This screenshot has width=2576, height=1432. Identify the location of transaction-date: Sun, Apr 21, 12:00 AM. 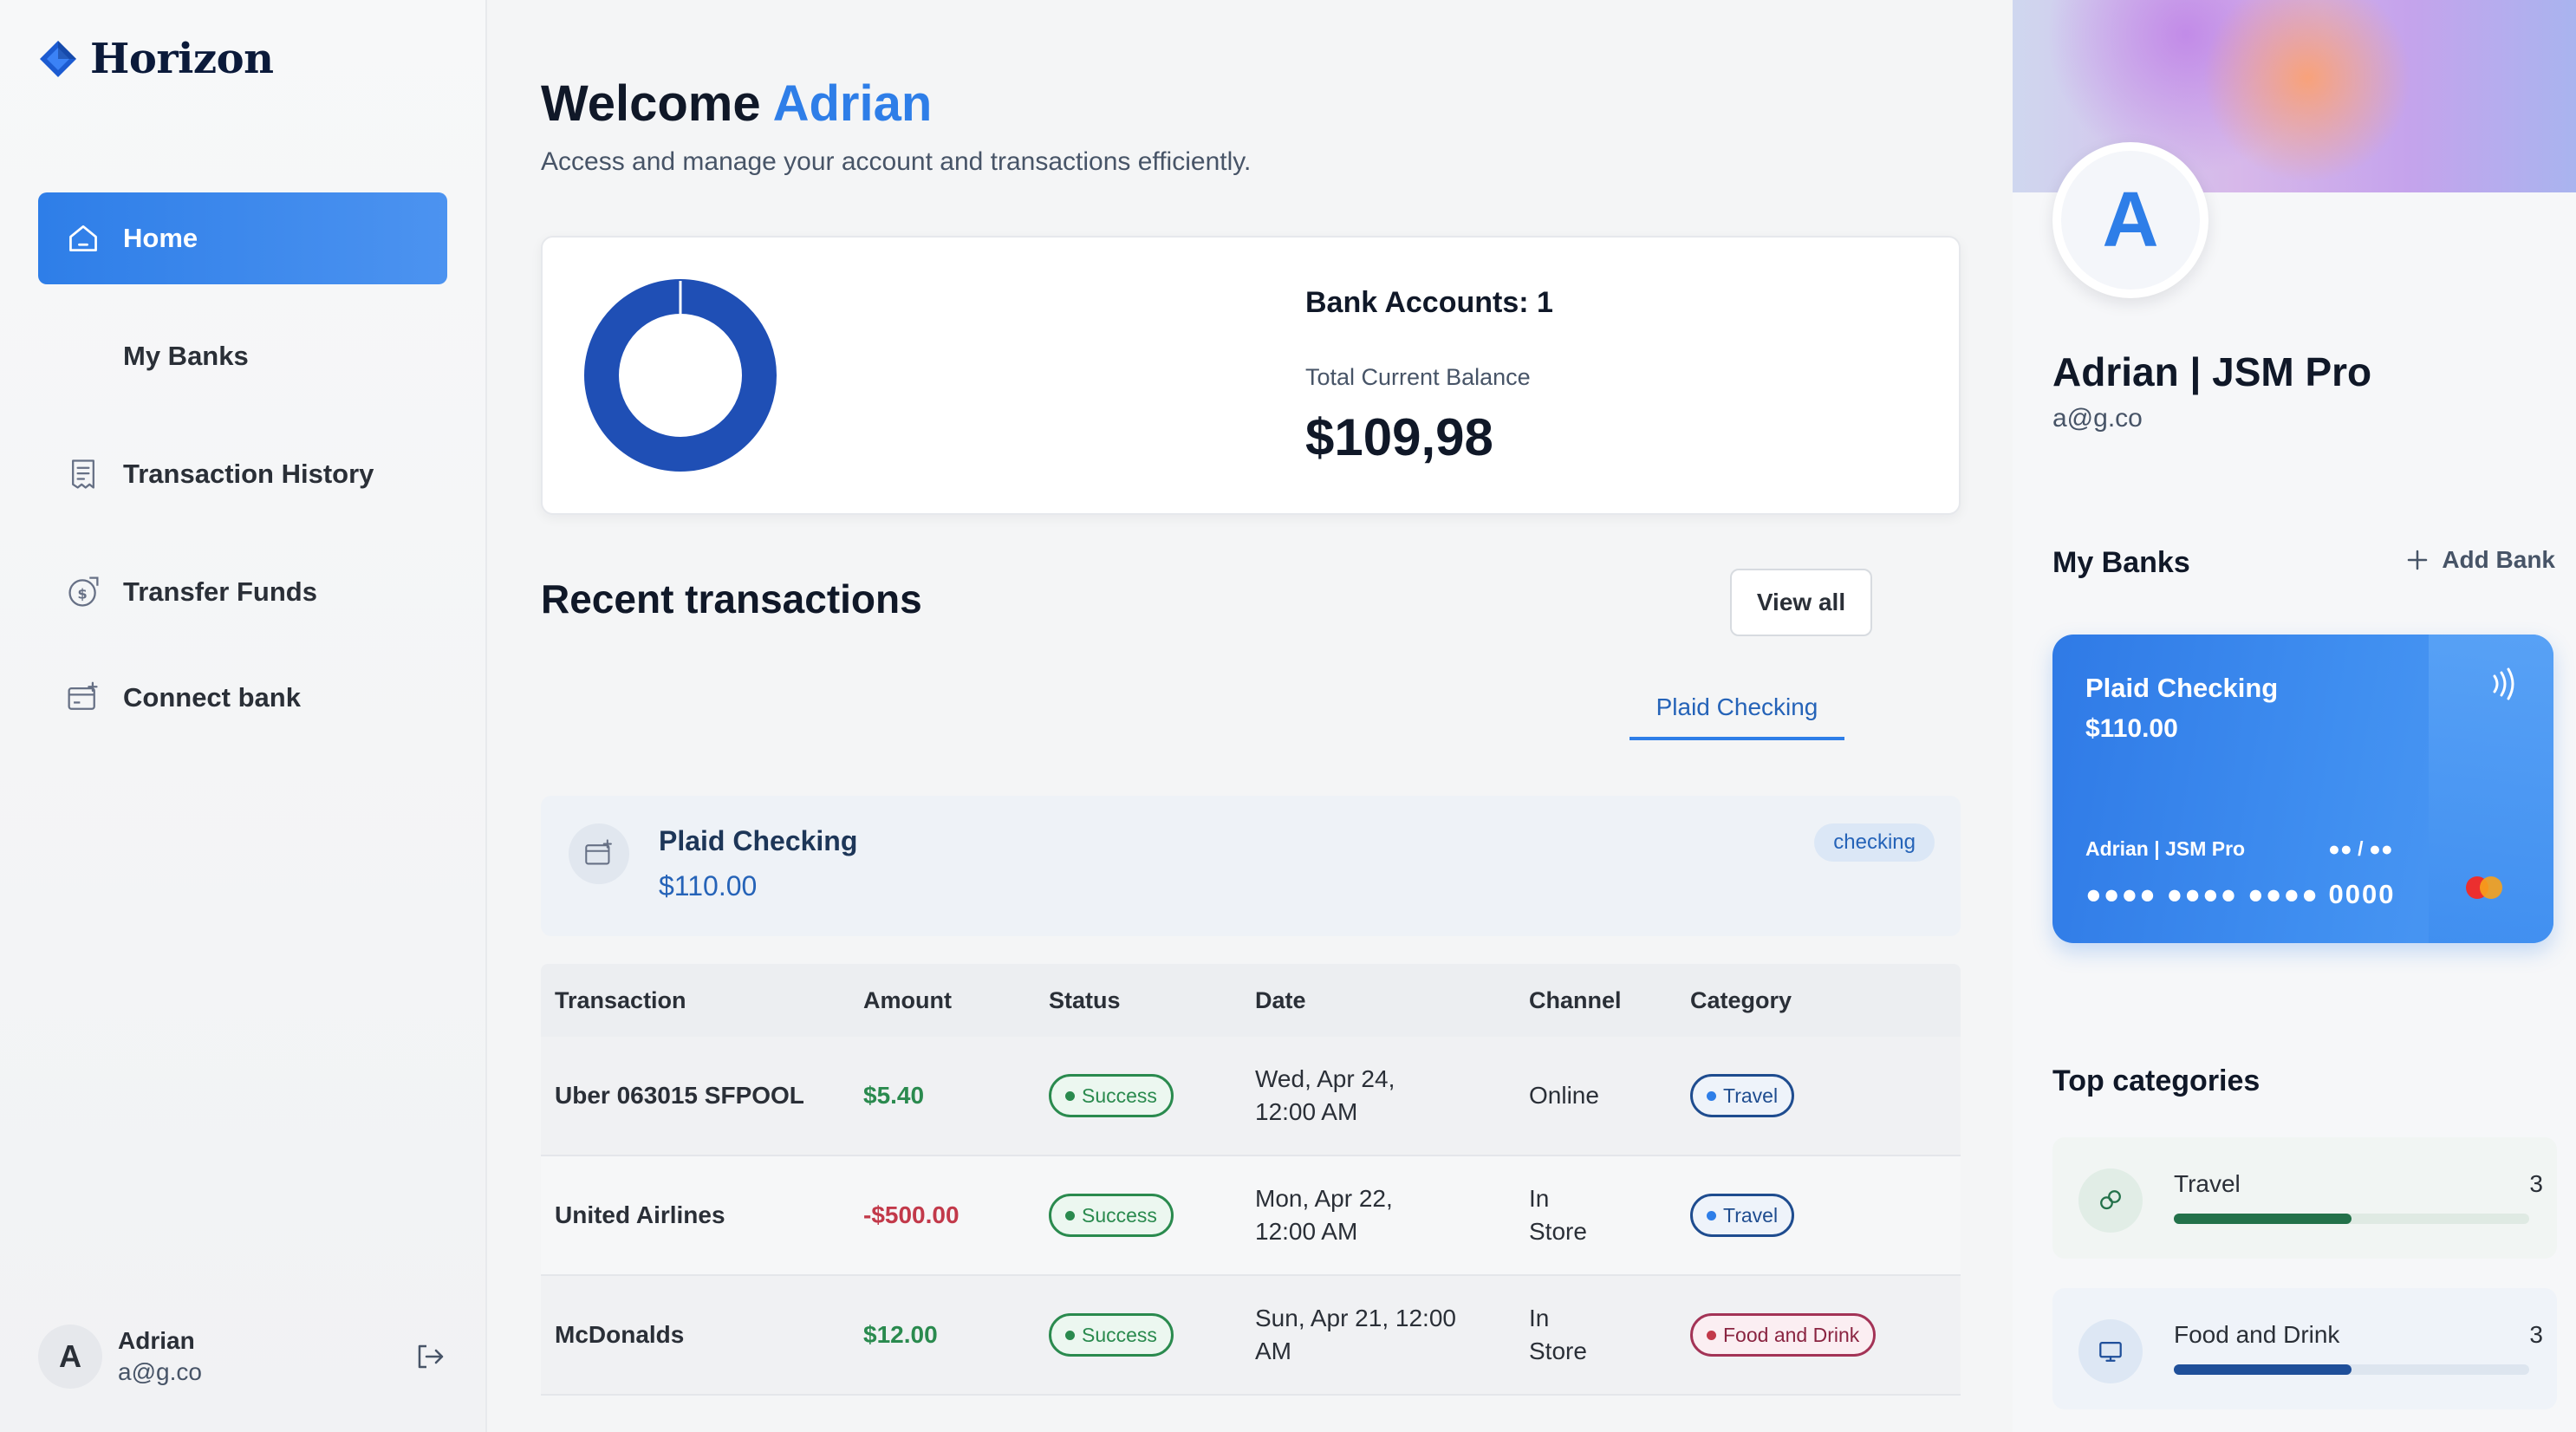
(1392, 1335).